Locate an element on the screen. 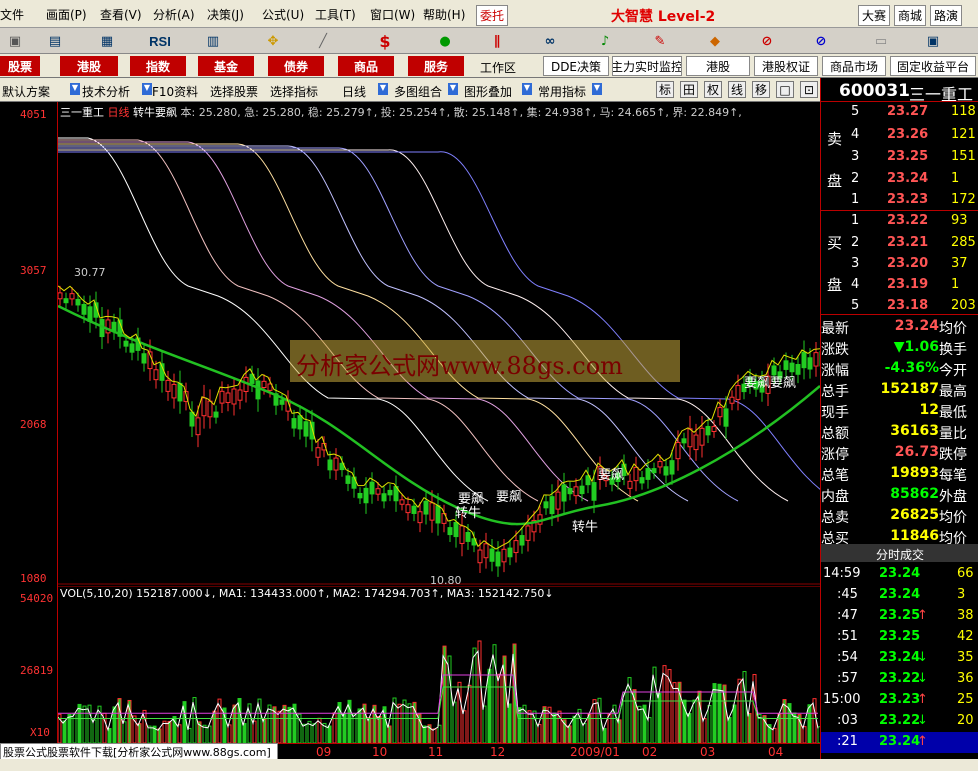  rsi-icon: RSI is located at coordinates (160, 41).